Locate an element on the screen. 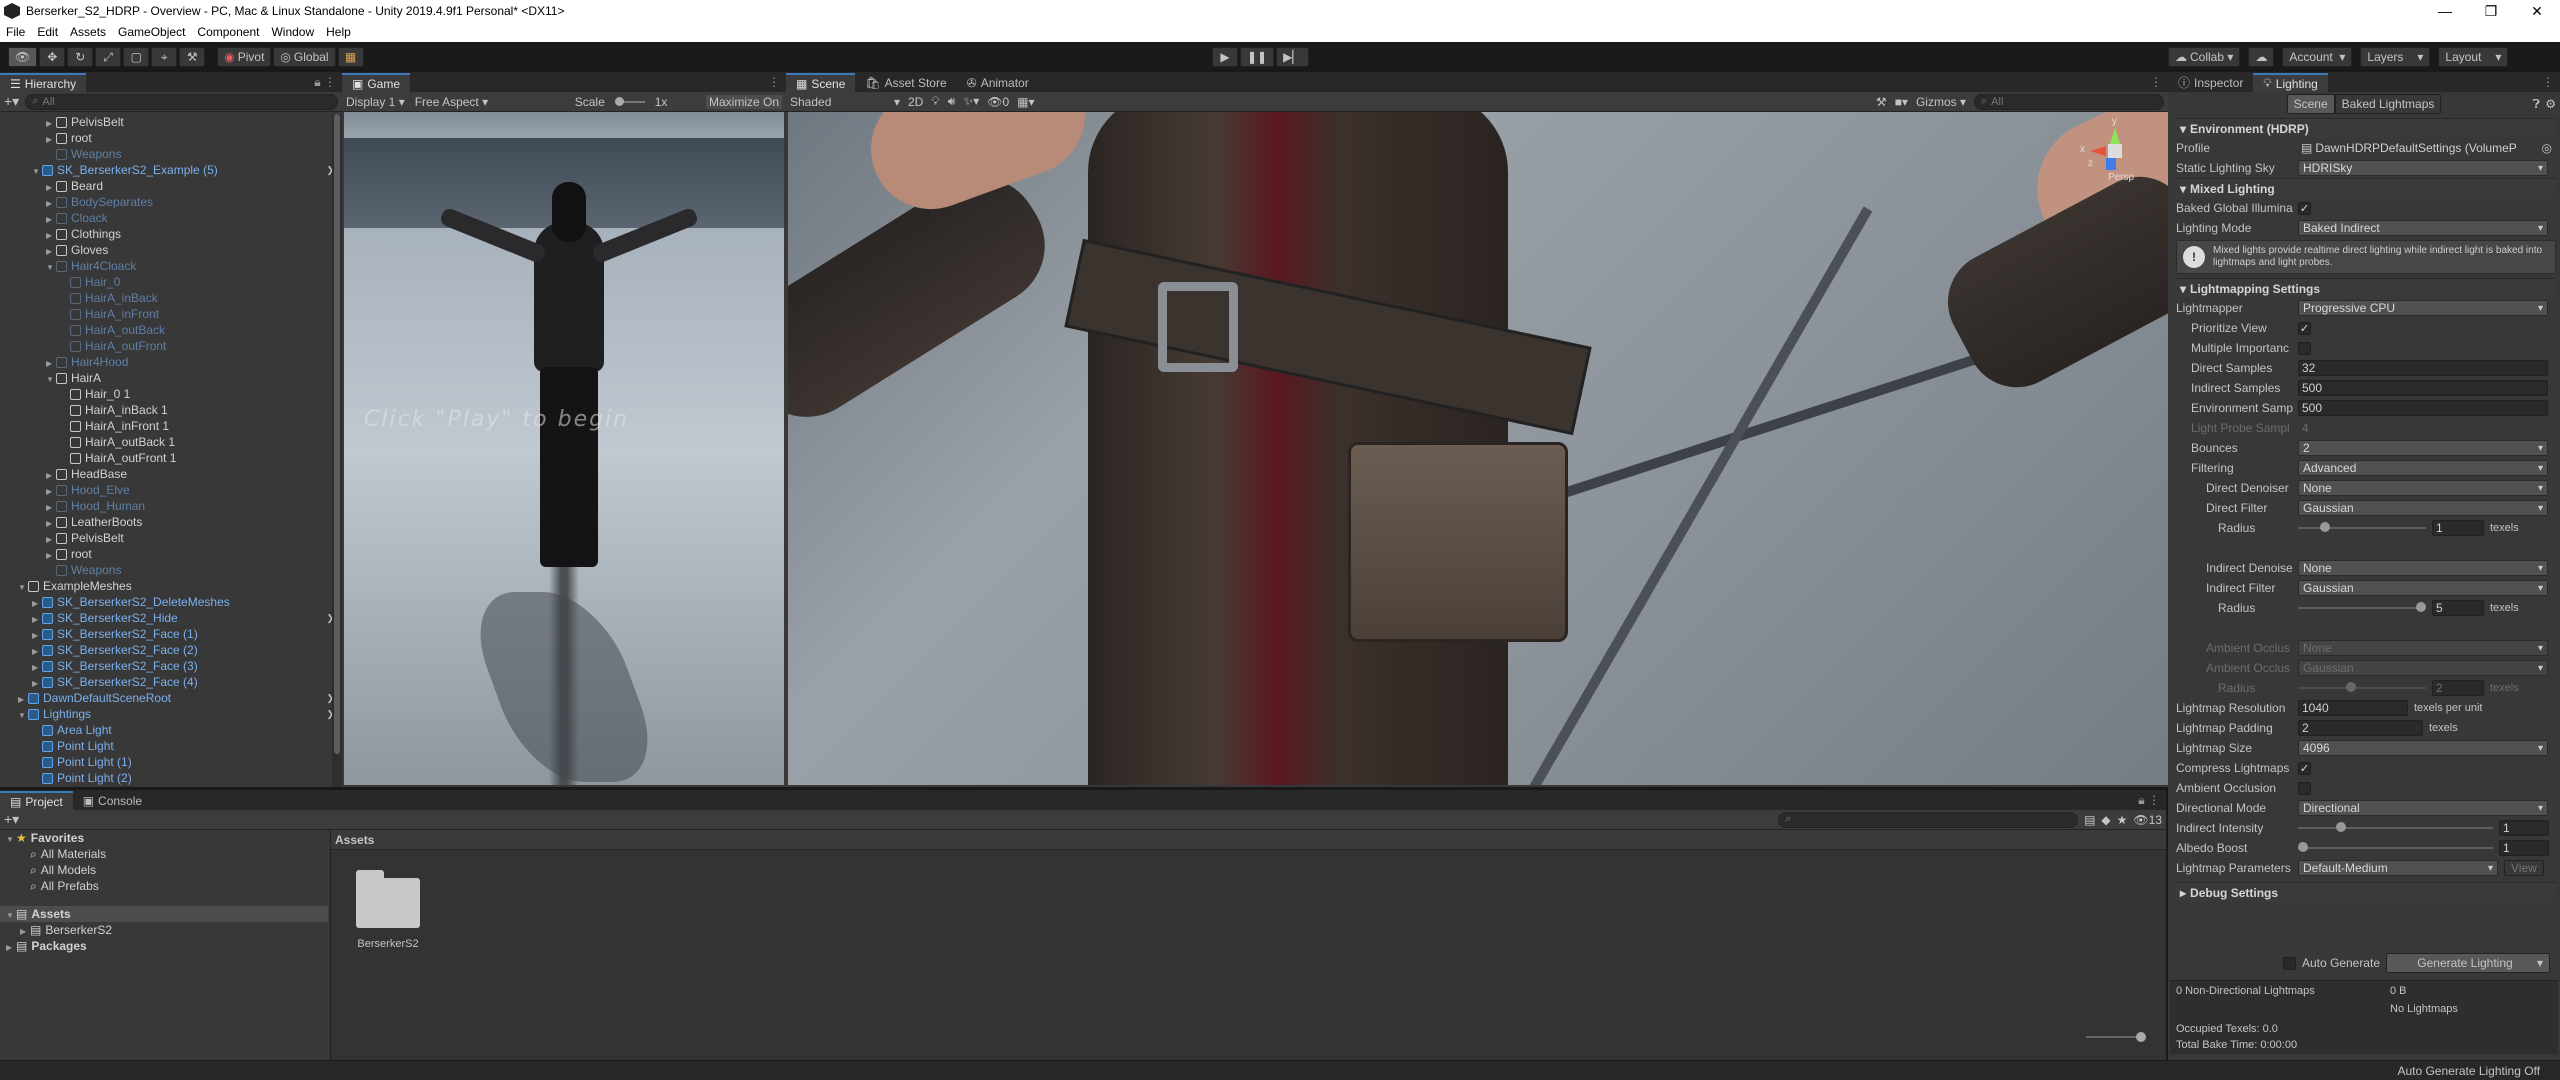 The width and height of the screenshot is (2560, 1080). multiple-checkbox is located at coordinates (2304, 348).